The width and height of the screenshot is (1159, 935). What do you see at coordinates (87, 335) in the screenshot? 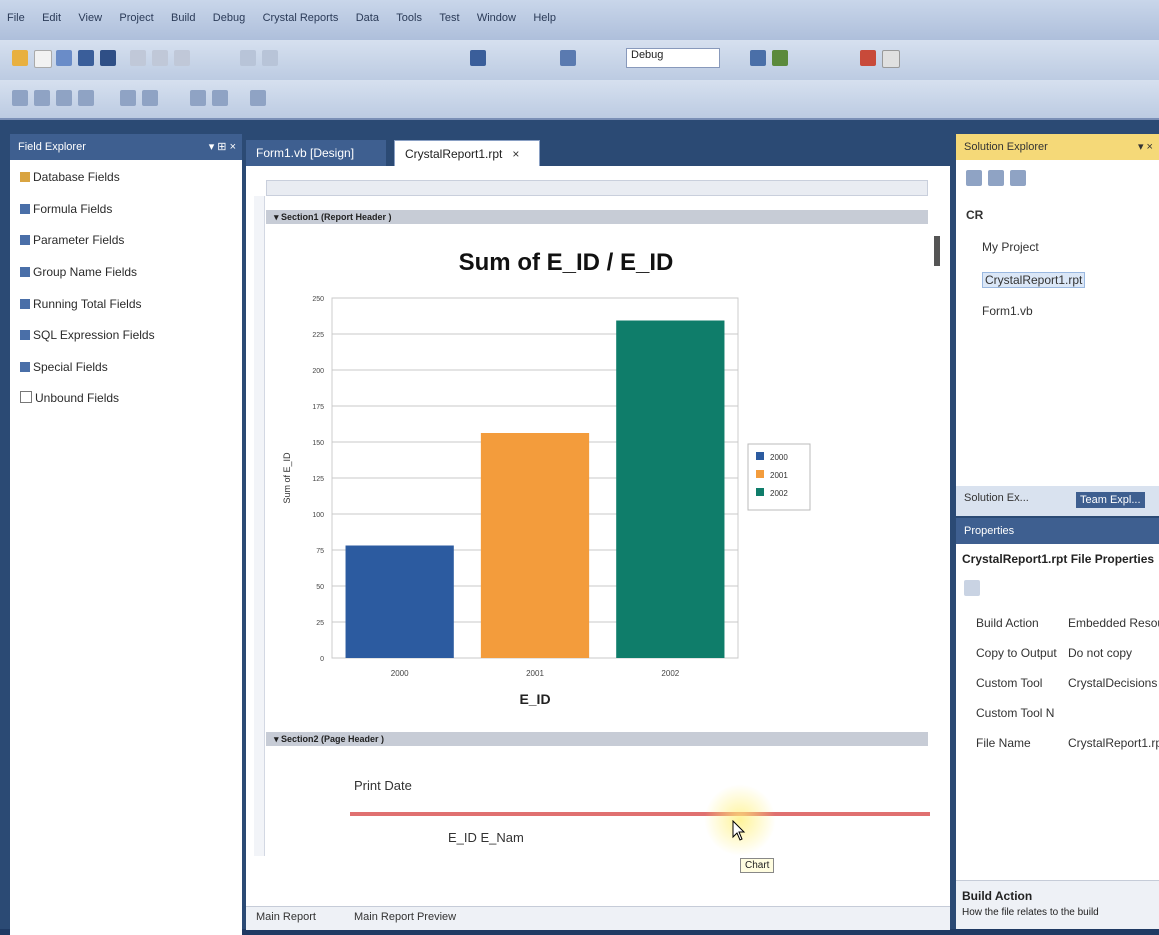
I see `tree-item-sql-expression-fields: SQL Expression Fields` at bounding box center [87, 335].